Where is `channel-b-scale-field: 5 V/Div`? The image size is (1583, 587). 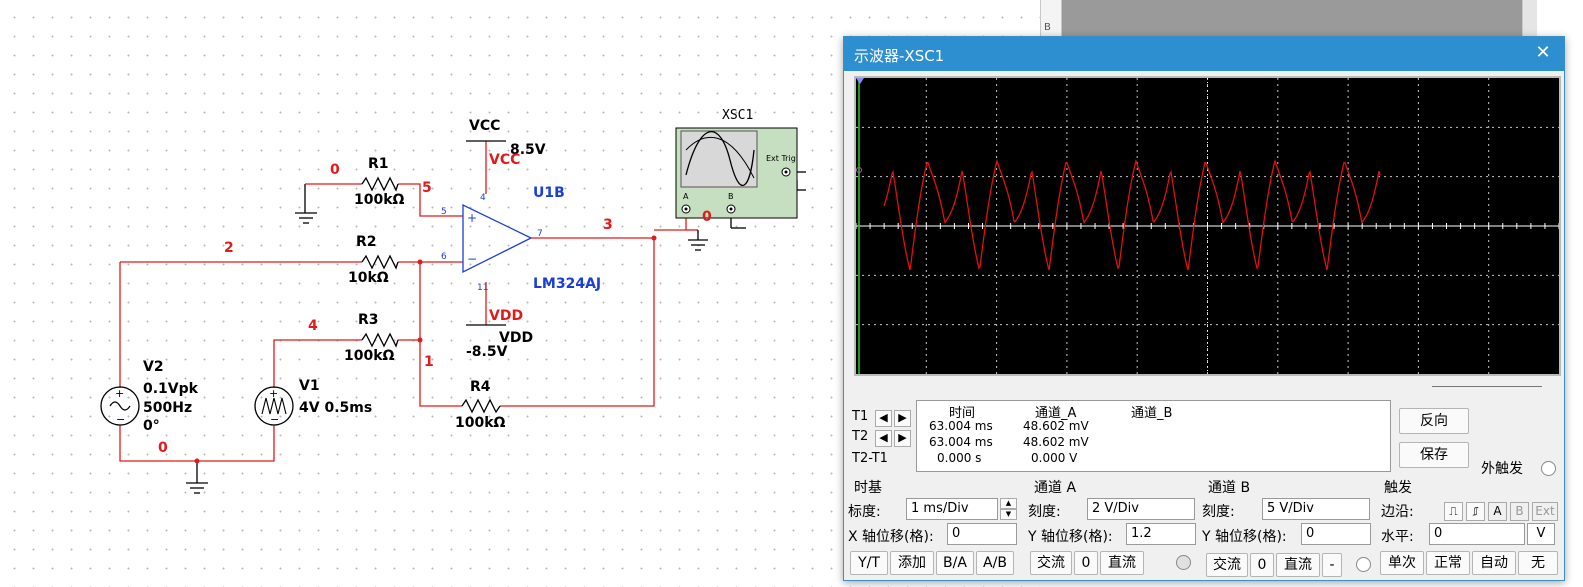 channel-b-scale-field: 5 V/Div is located at coordinates (1316, 509).